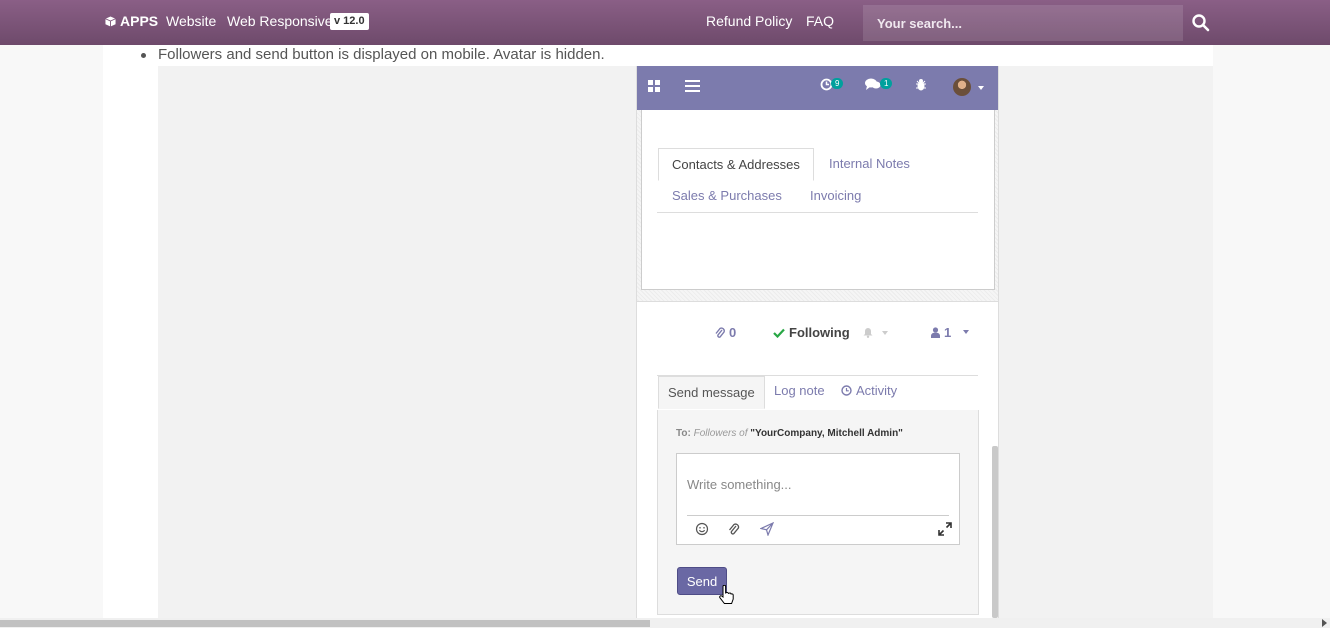 This screenshot has width=1330, height=628. I want to click on horizontal-scrollbar-thumb, so click(325, 623).